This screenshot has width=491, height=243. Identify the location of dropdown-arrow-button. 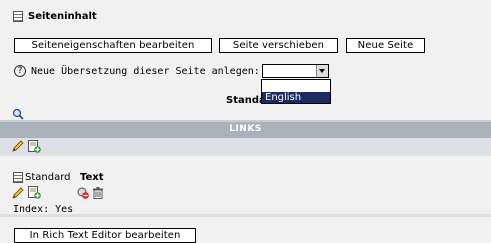
(322, 71).